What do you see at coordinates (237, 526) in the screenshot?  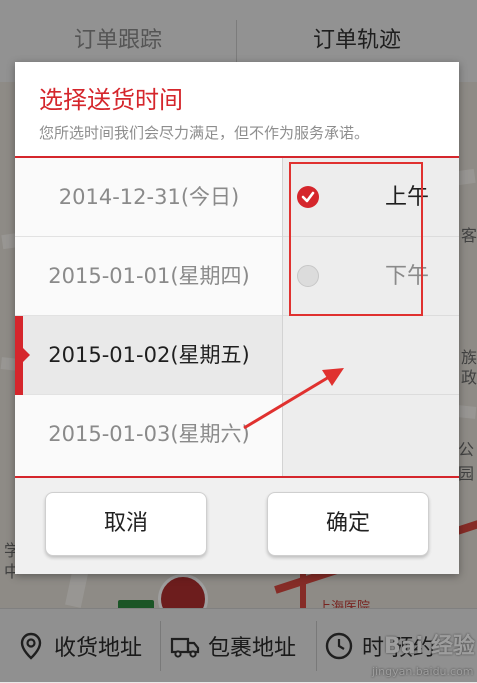 I see `dialog-footer: 取消 确定` at bounding box center [237, 526].